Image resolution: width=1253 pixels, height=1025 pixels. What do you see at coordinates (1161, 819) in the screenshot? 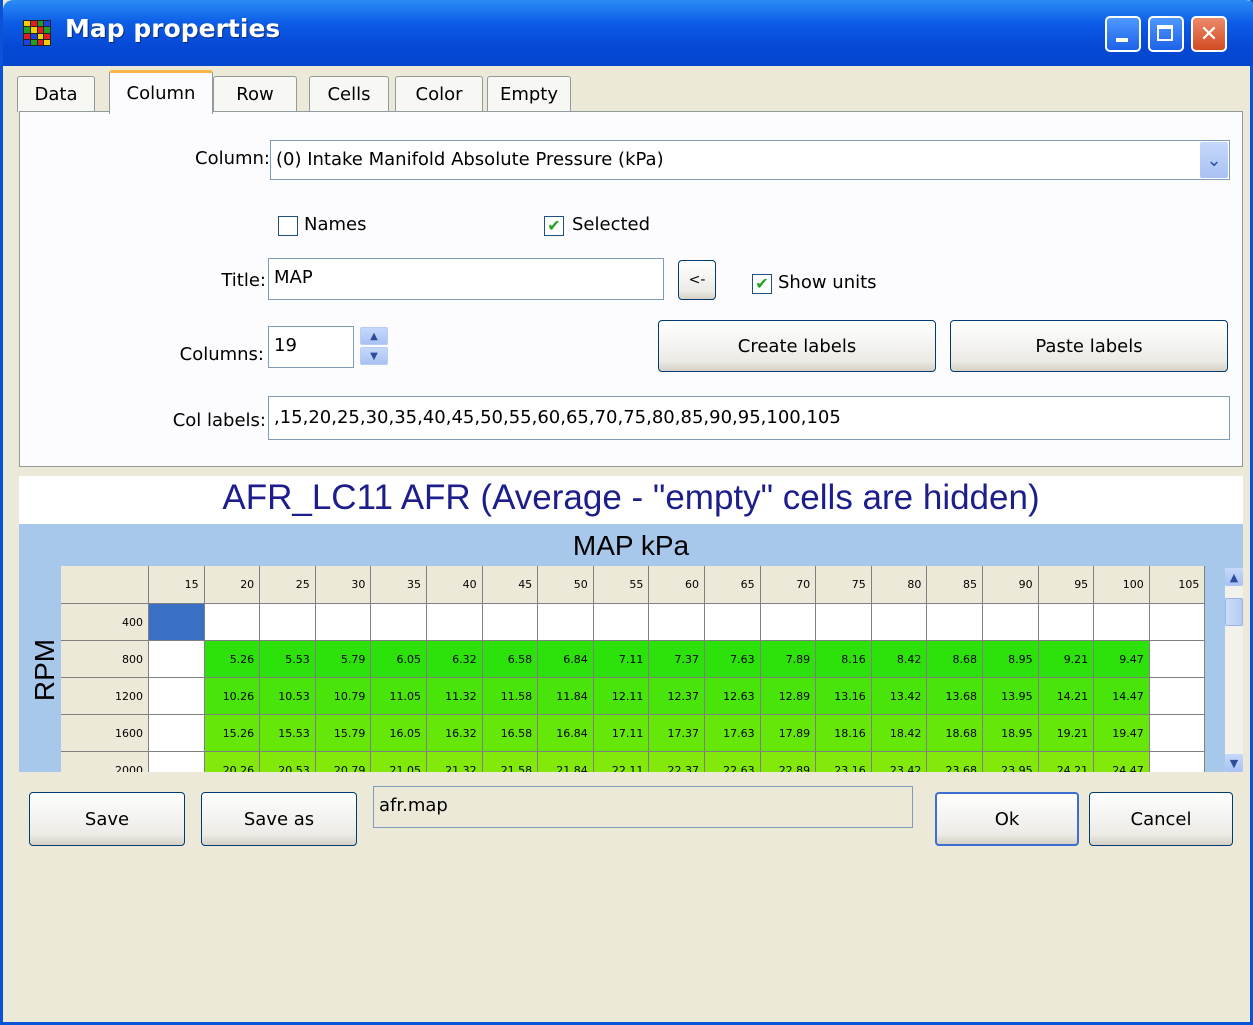
I see `cancel-button: Cancel` at bounding box center [1161, 819].